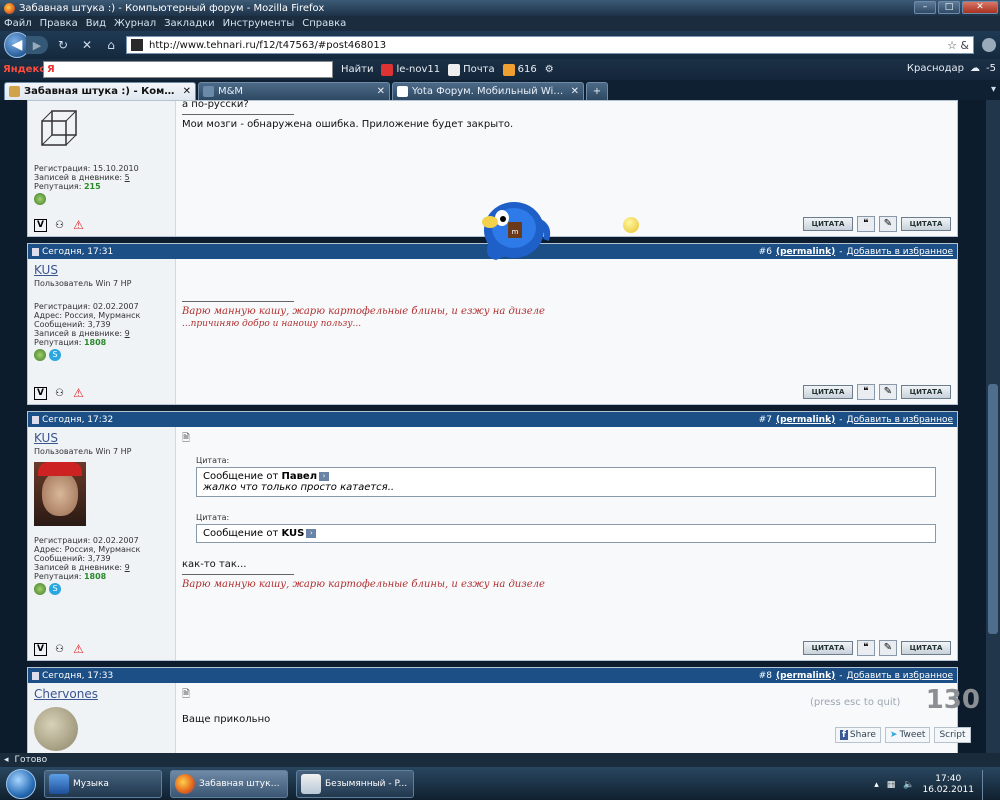  I want to click on tab-mm: M&M ✕, so click(294, 91).